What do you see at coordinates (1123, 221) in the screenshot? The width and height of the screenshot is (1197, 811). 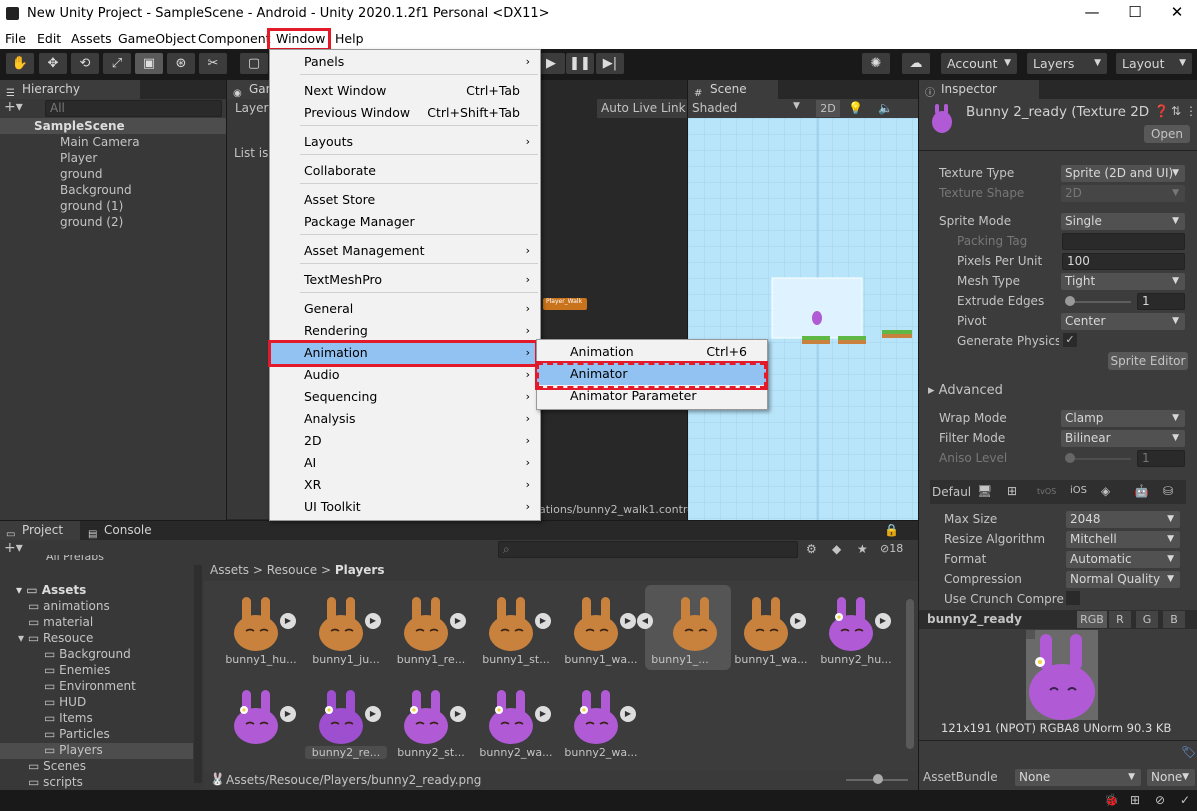 I see `sprite-mode-dropdown: Single ▼` at bounding box center [1123, 221].